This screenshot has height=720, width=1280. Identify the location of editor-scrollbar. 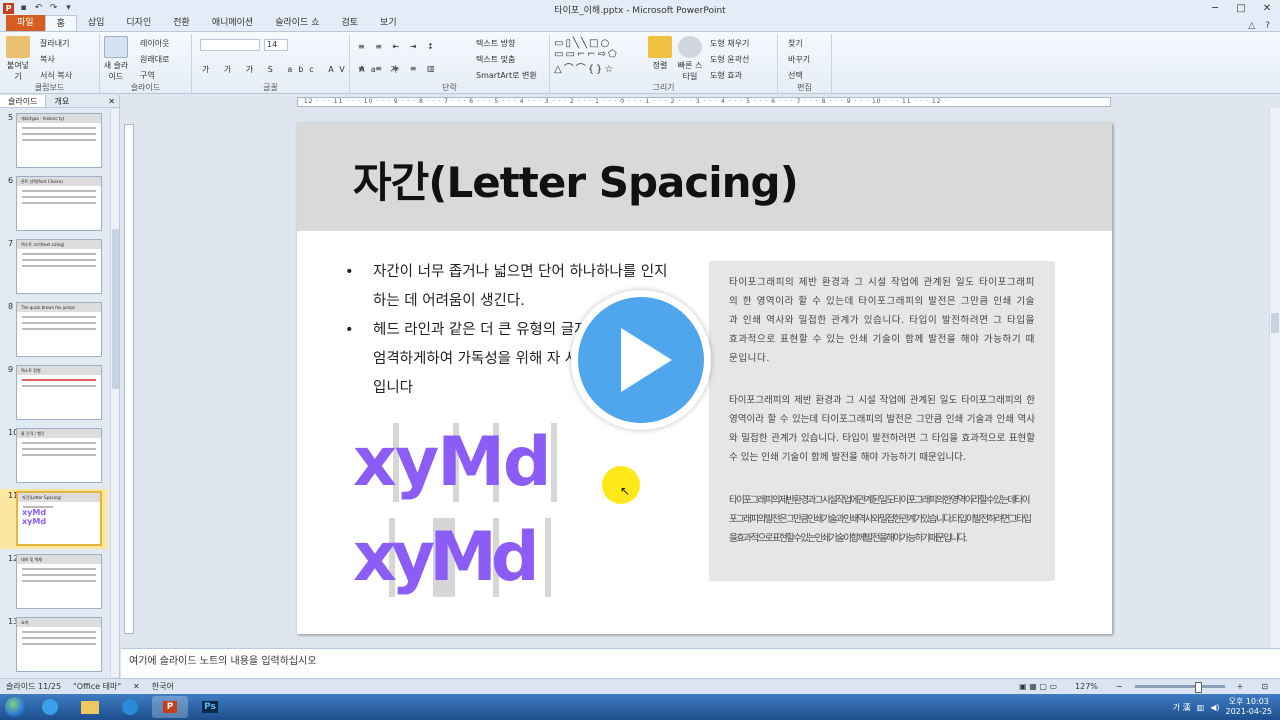
(1274, 378).